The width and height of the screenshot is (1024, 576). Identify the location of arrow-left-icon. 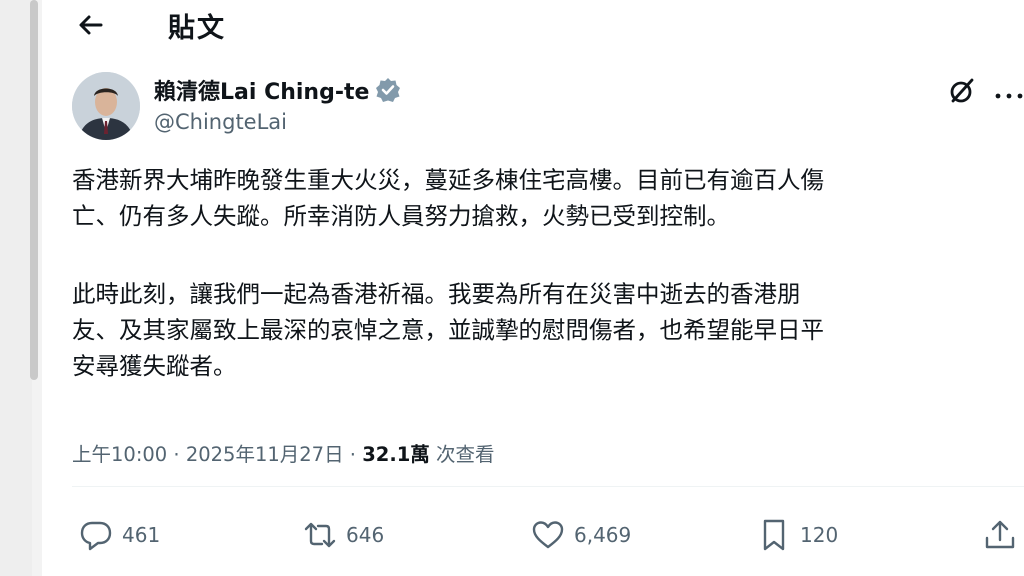
(91, 25).